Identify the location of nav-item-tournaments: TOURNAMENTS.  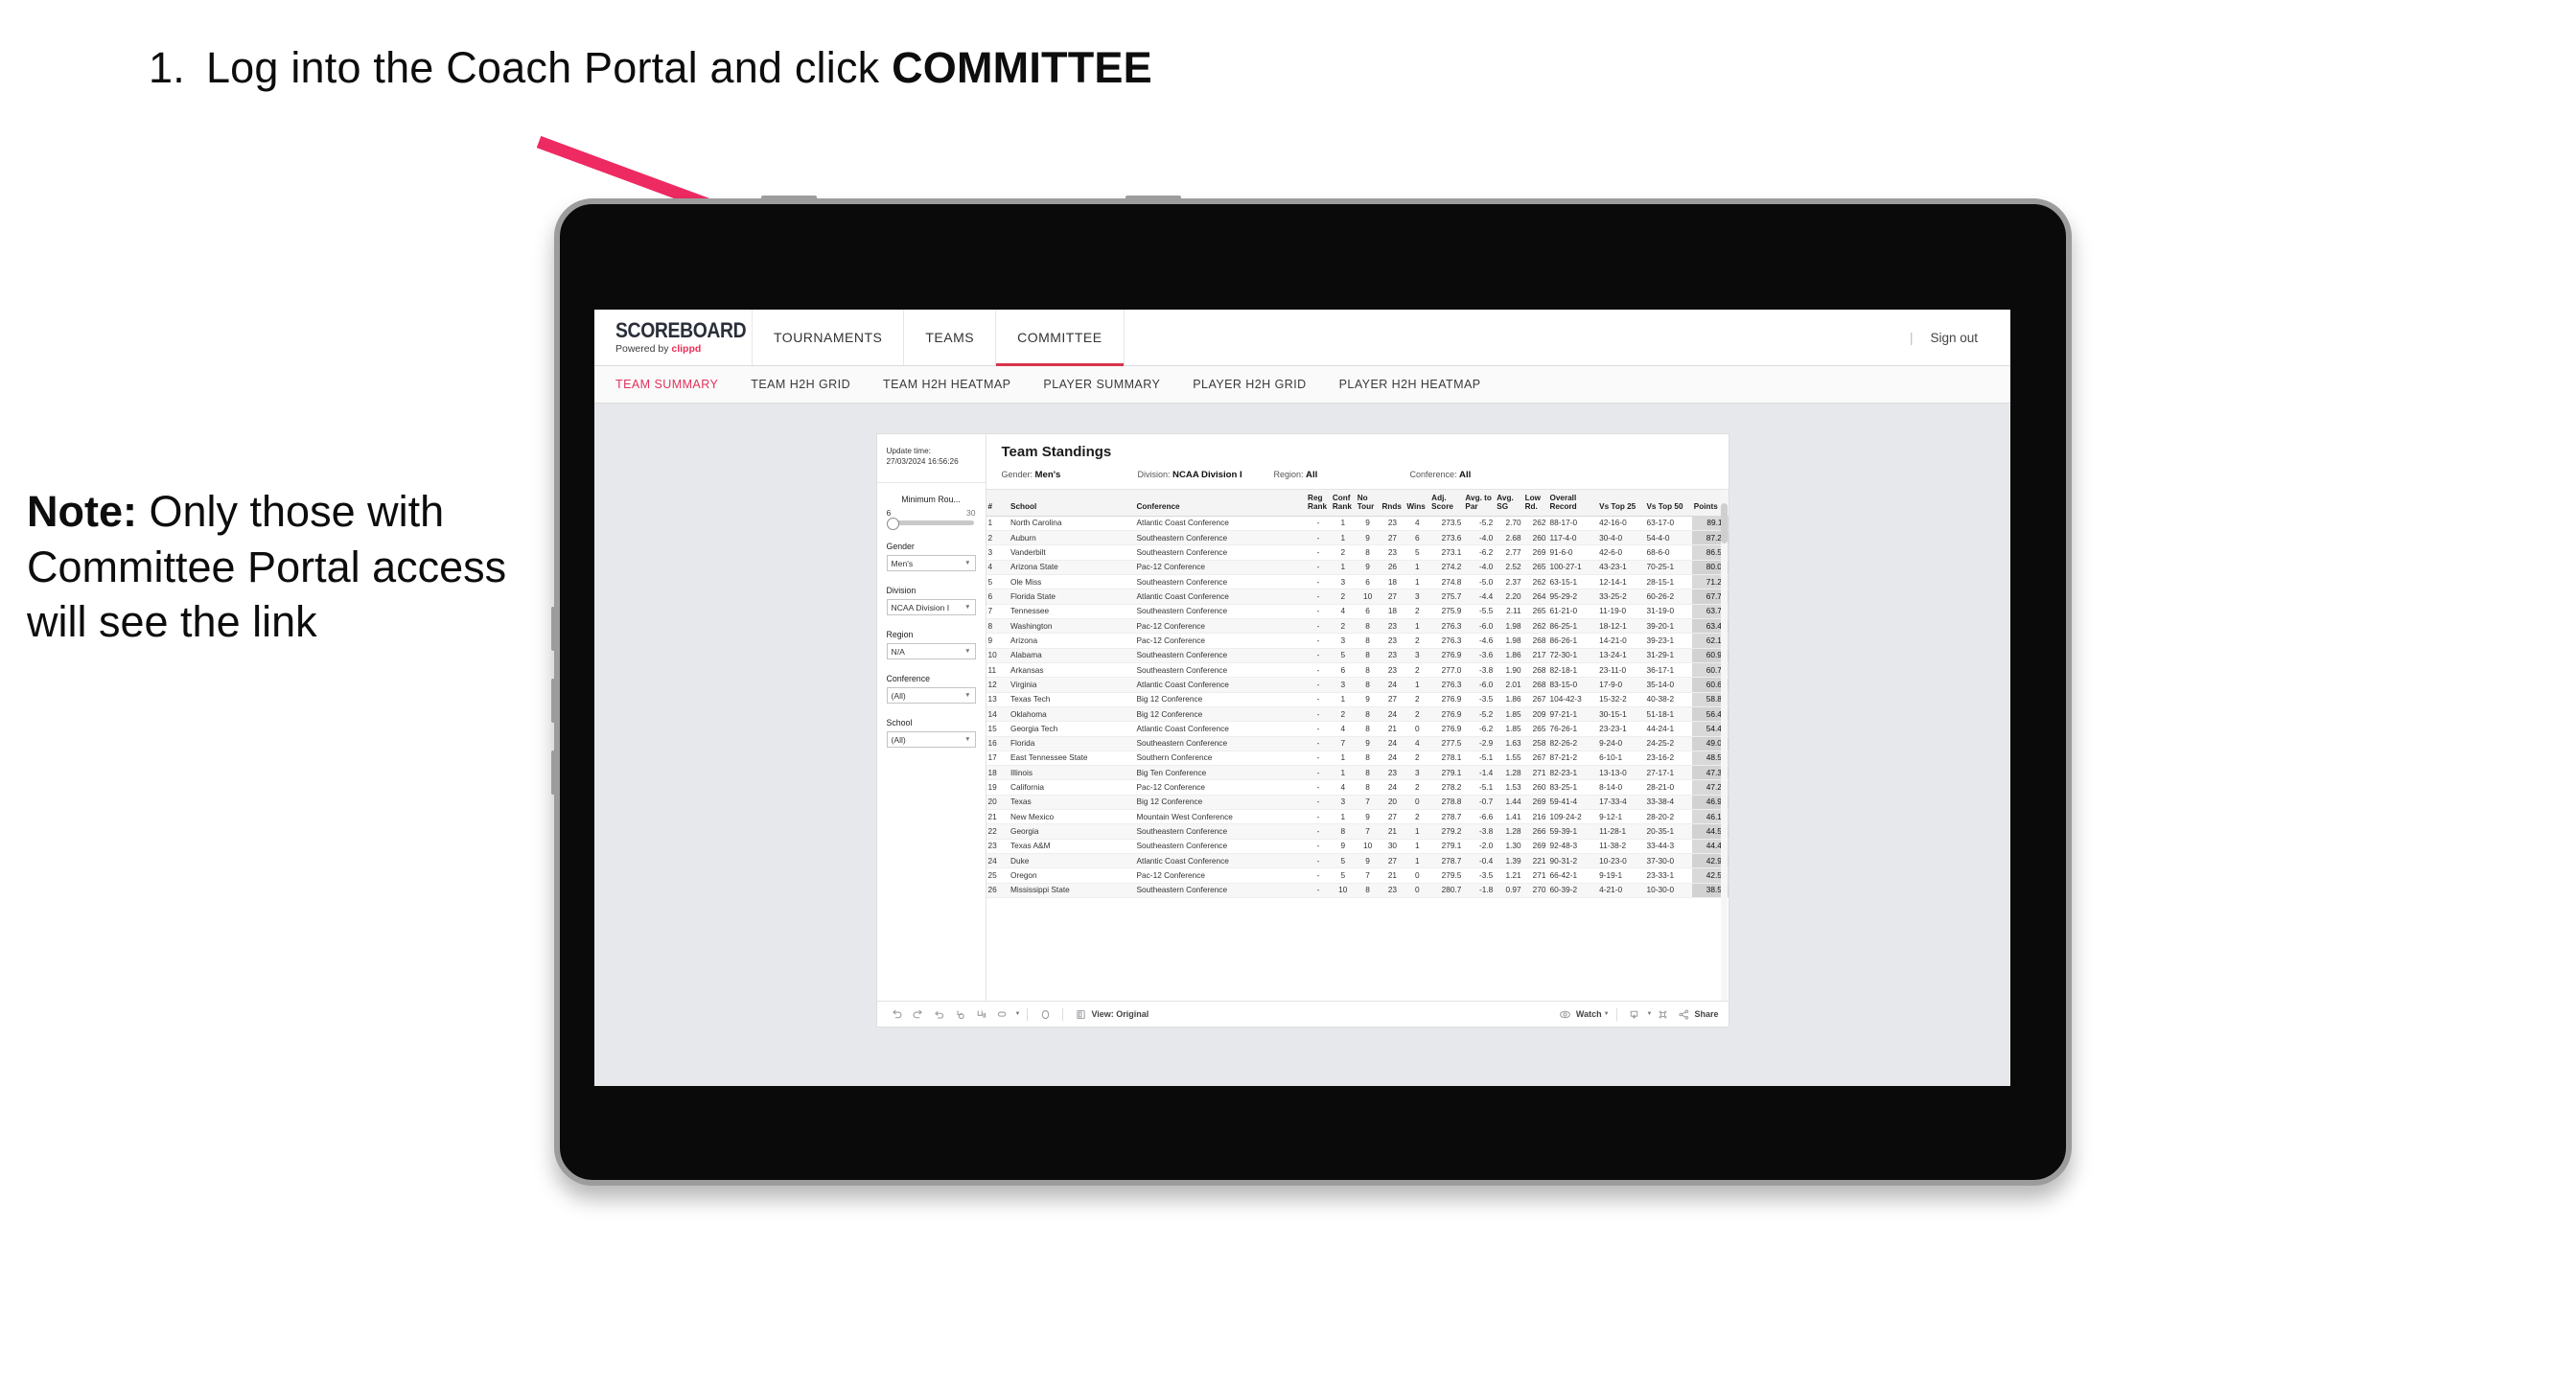
(829, 338).